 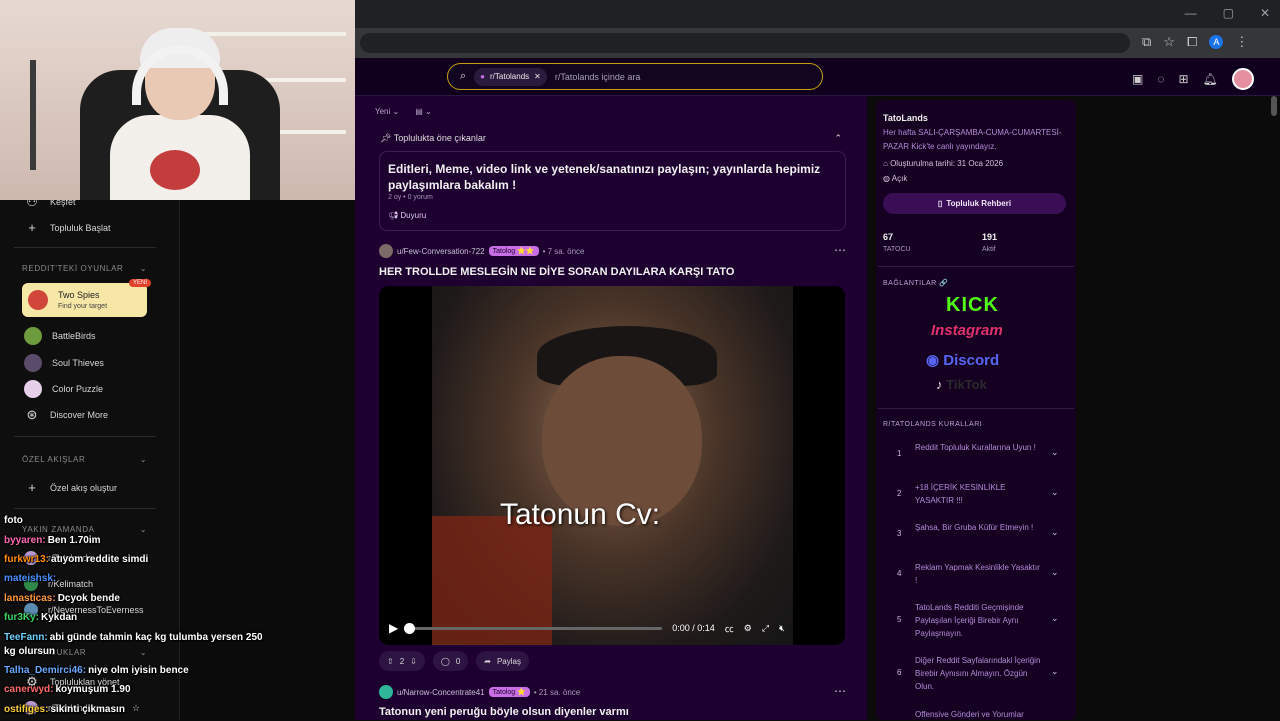 What do you see at coordinates (888, 237) in the screenshot?
I see `members-count: 67` at bounding box center [888, 237].